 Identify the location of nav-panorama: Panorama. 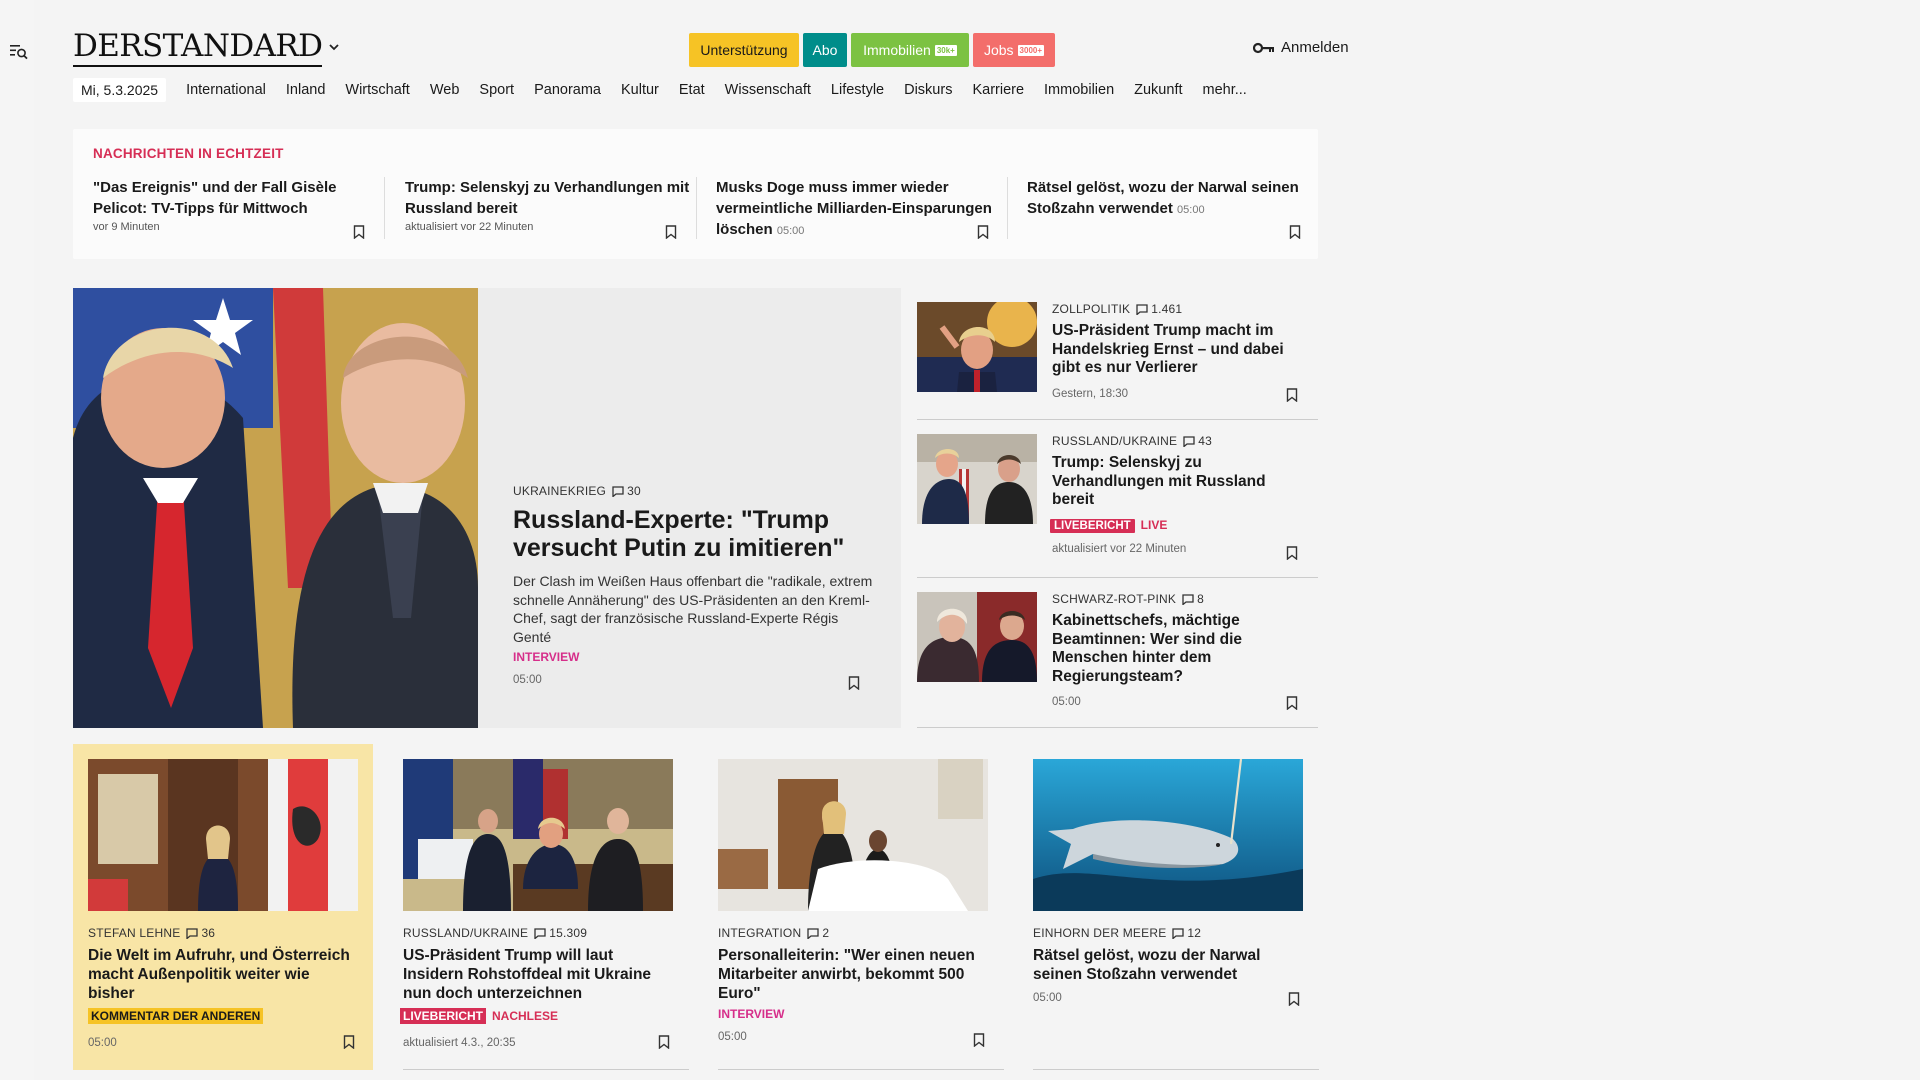
(567, 90).